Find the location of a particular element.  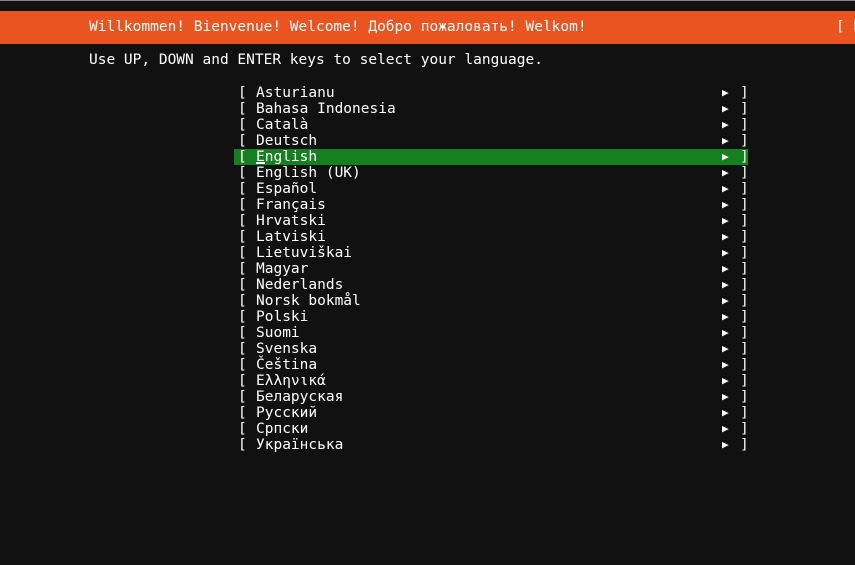

language-label: Српски is located at coordinates (282, 429).